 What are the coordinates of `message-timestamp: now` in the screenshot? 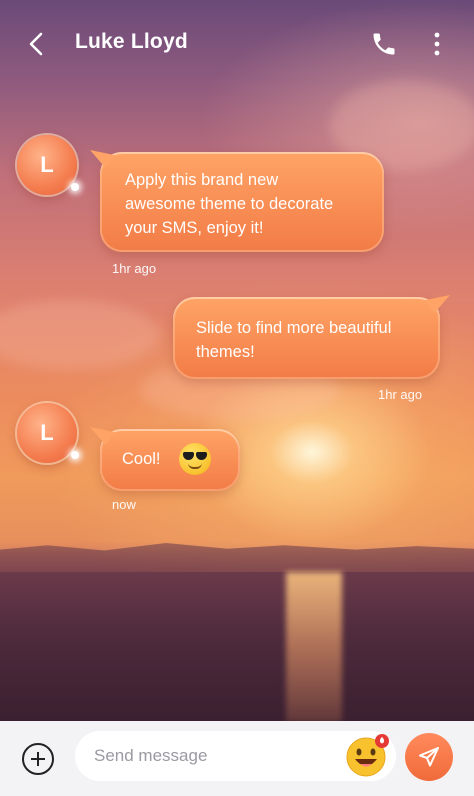 It's located at (124, 504).